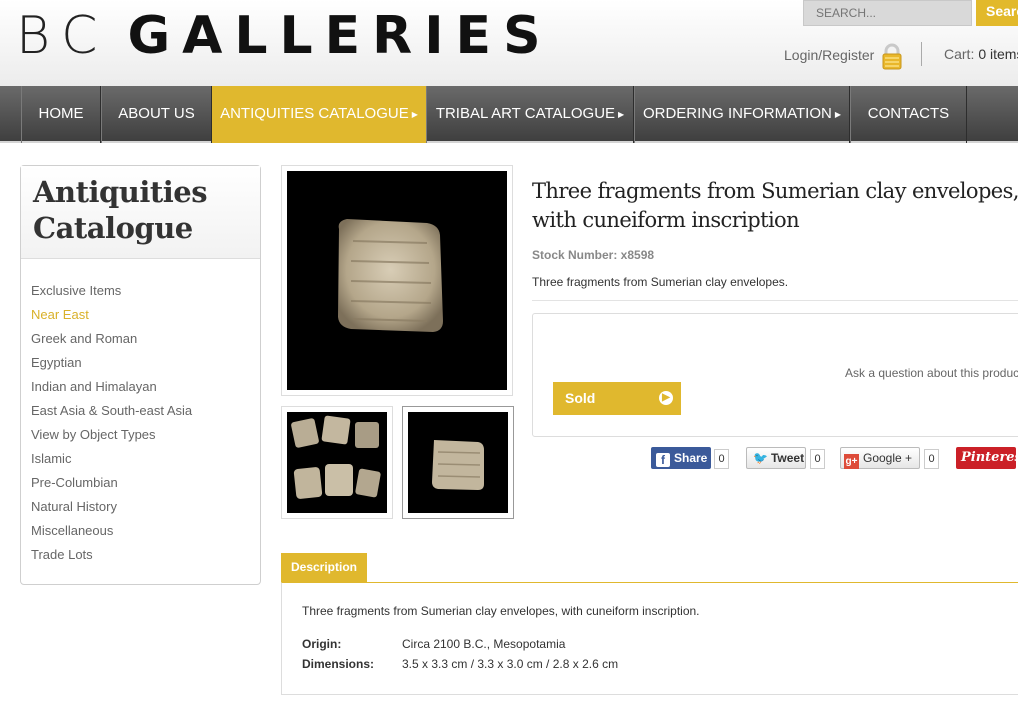 This screenshot has width=1018, height=701. What do you see at coordinates (458, 465) in the screenshot?
I see `clay-tablet-thumb-image` at bounding box center [458, 465].